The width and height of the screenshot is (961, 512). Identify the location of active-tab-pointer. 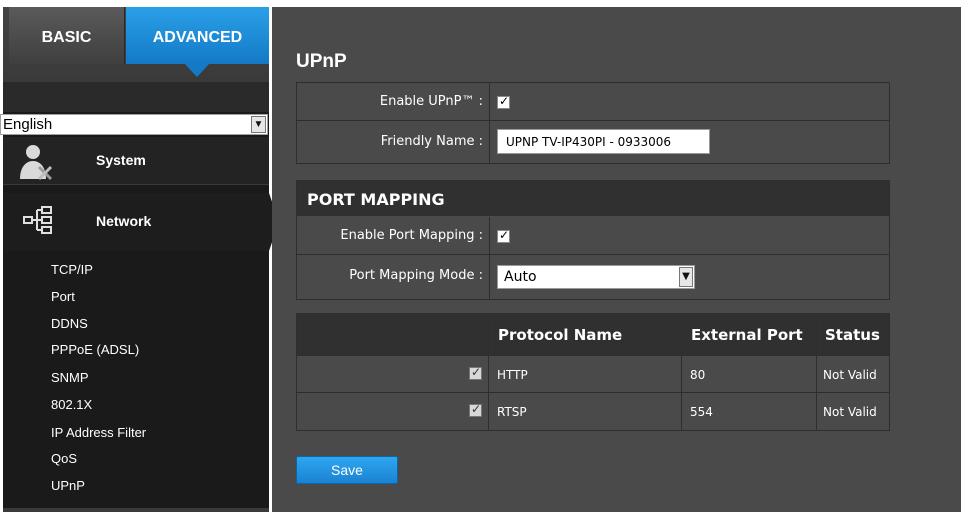
(197, 70).